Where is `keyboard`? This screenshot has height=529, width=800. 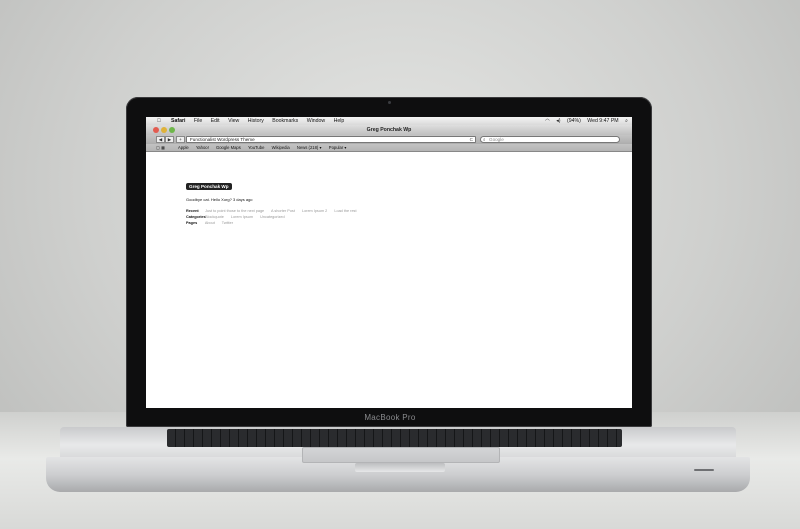
keyboard is located at coordinates (394, 438).